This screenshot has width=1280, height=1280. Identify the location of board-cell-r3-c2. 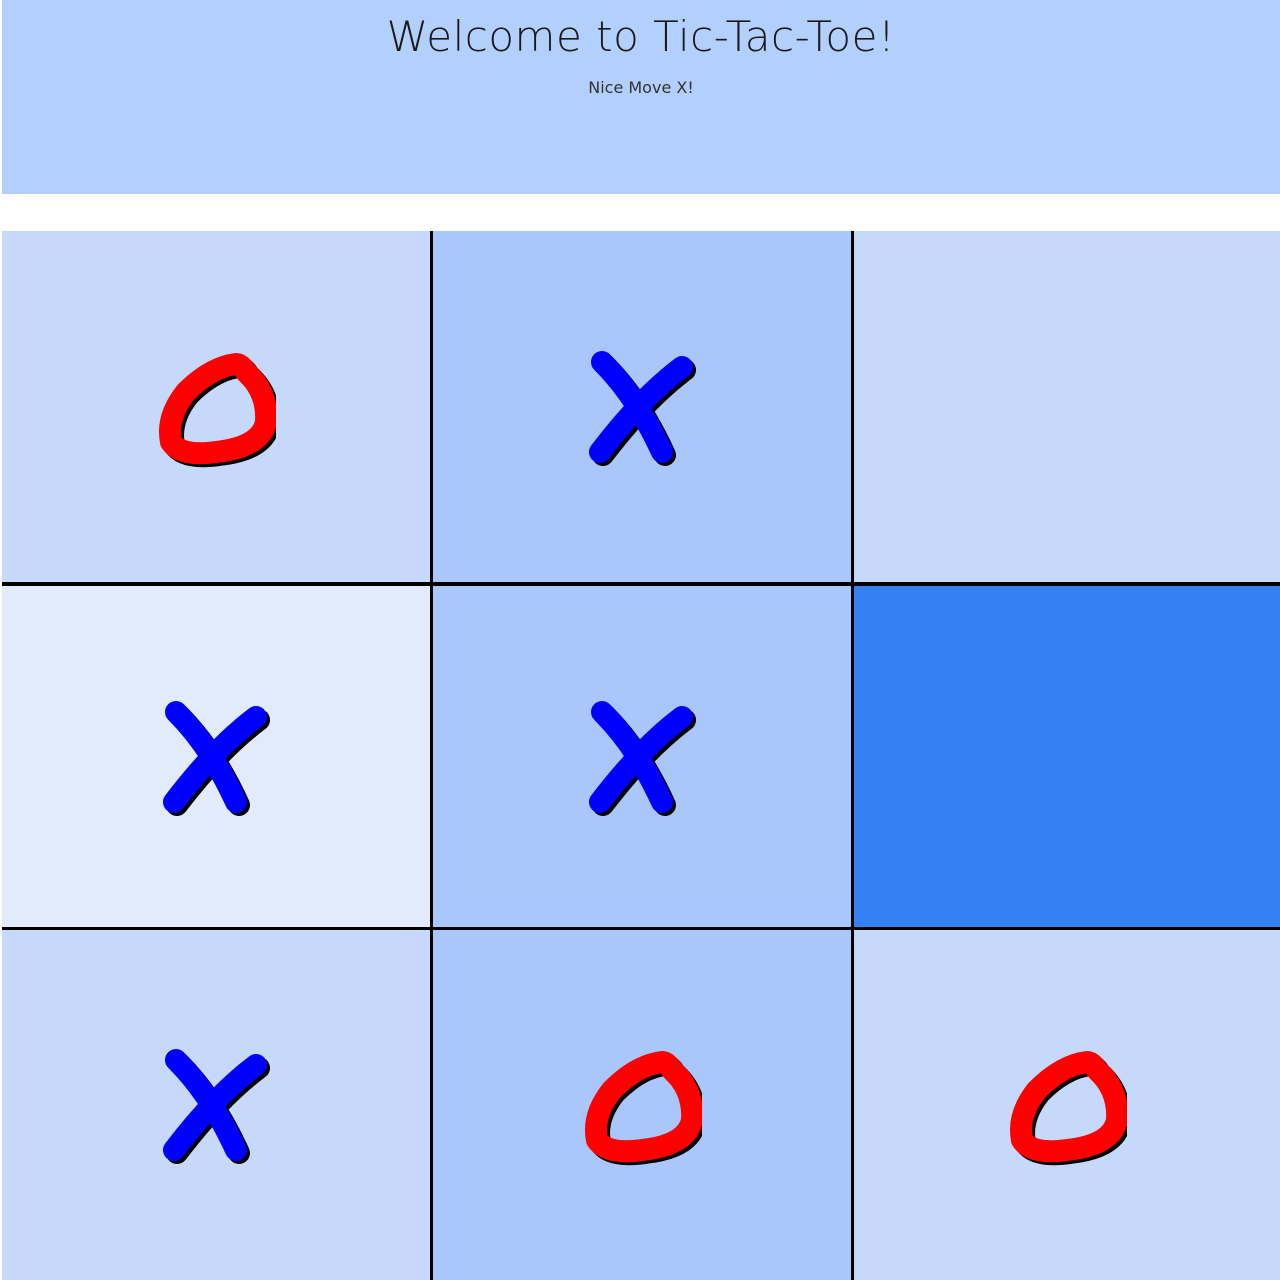
(642, 1105).